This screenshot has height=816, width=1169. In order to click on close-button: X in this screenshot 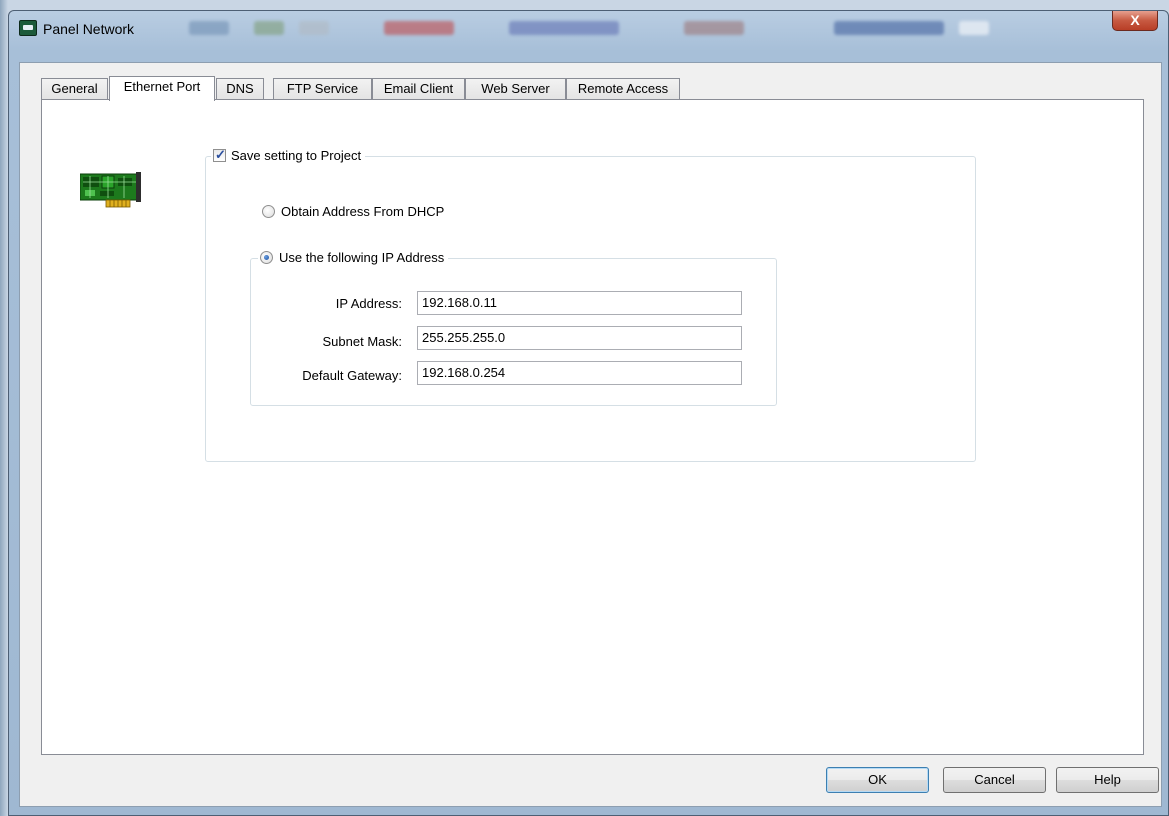, I will do `click(1135, 21)`.